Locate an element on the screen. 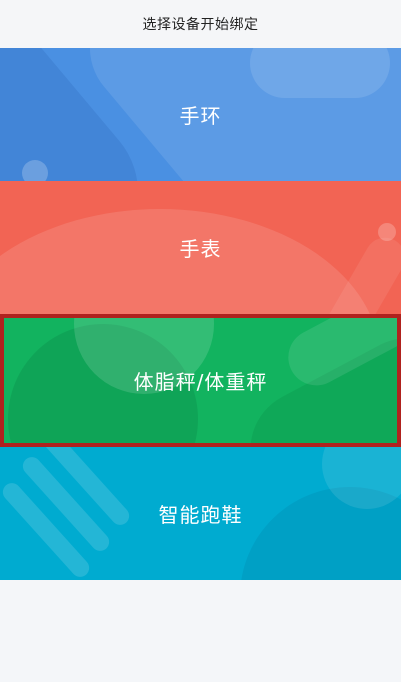  device-card-label: 体脂秤/体重秤 is located at coordinates (200, 382).